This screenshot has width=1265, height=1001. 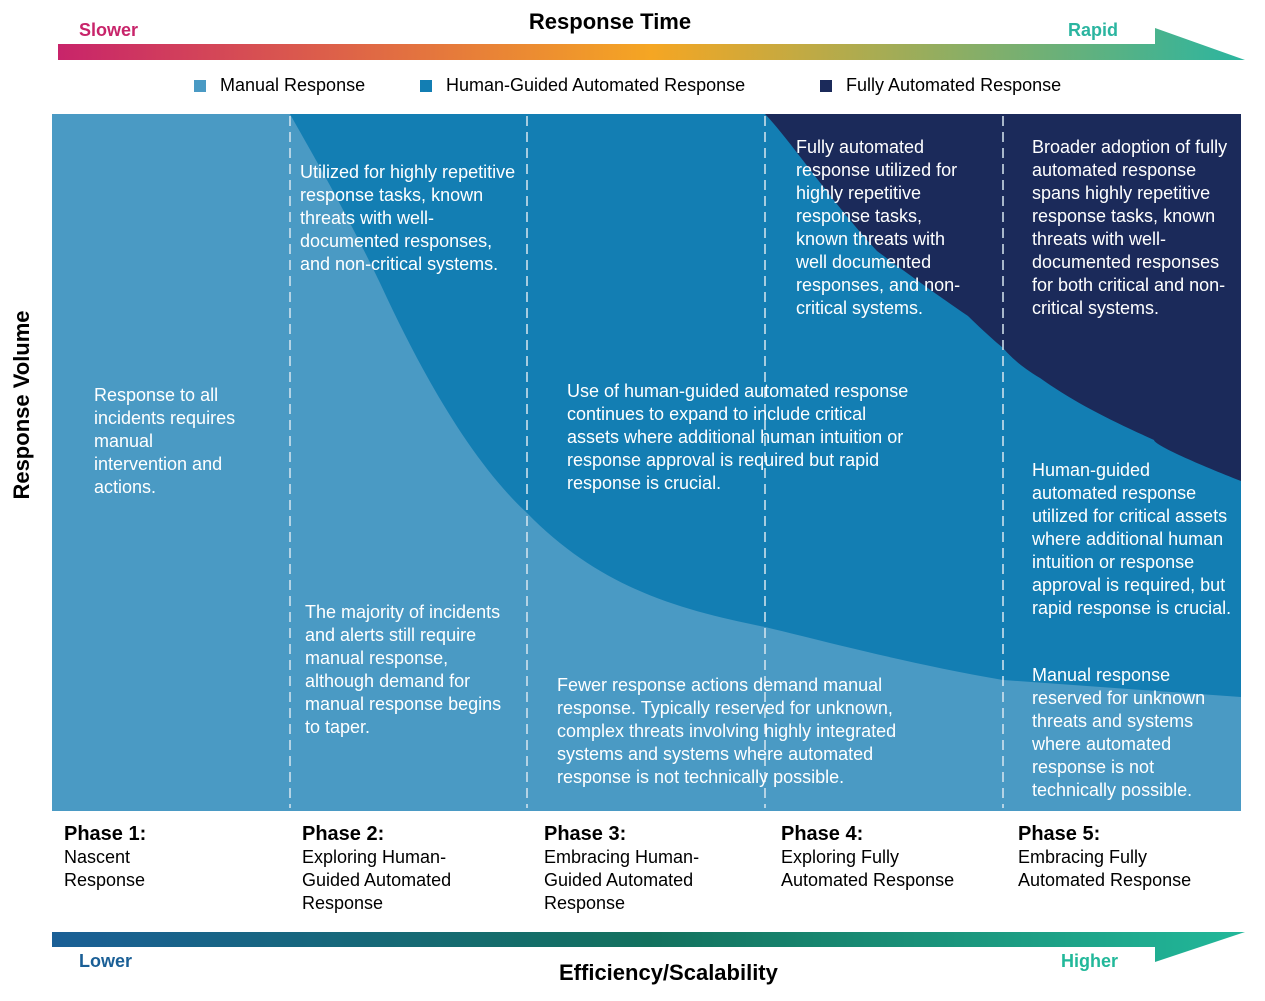 I want to click on phase-title: Phase 5:, so click(x=1059, y=834).